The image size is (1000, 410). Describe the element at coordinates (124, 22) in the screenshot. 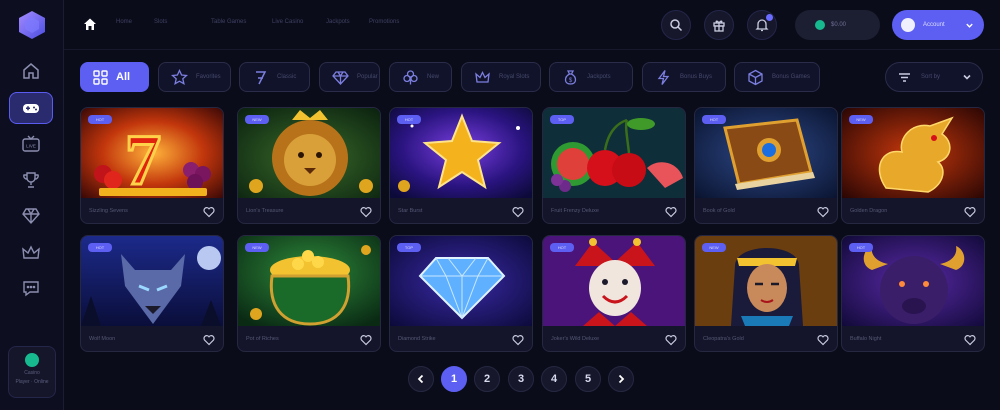

I see `nav-link-home: Home` at that location.